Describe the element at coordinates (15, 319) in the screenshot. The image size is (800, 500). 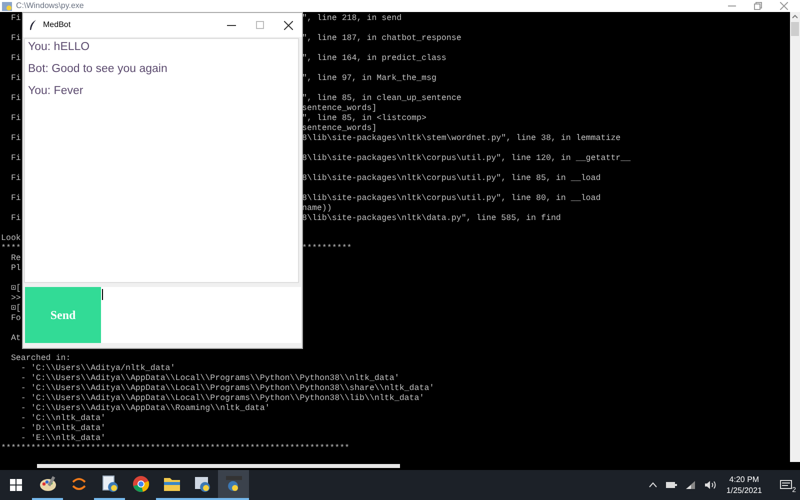
I see `console-text: Fo` at that location.